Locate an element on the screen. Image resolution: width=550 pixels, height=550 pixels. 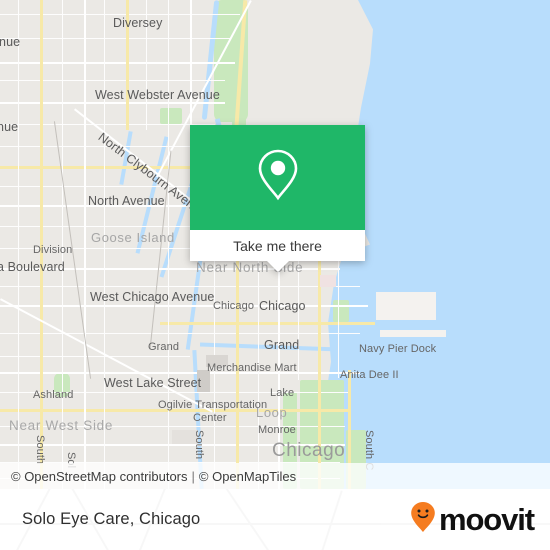
take-me-there-label: Take me there is located at coordinates (277, 245).